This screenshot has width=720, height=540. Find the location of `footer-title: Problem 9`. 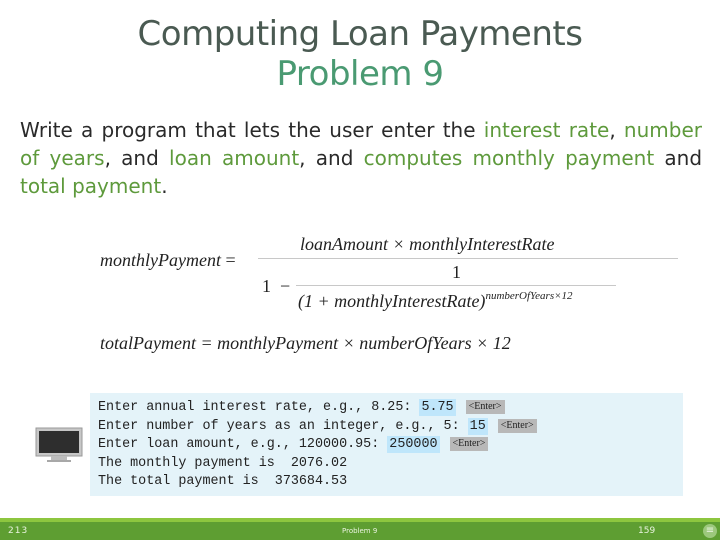

footer-title: Problem 9 is located at coordinates (360, 531).